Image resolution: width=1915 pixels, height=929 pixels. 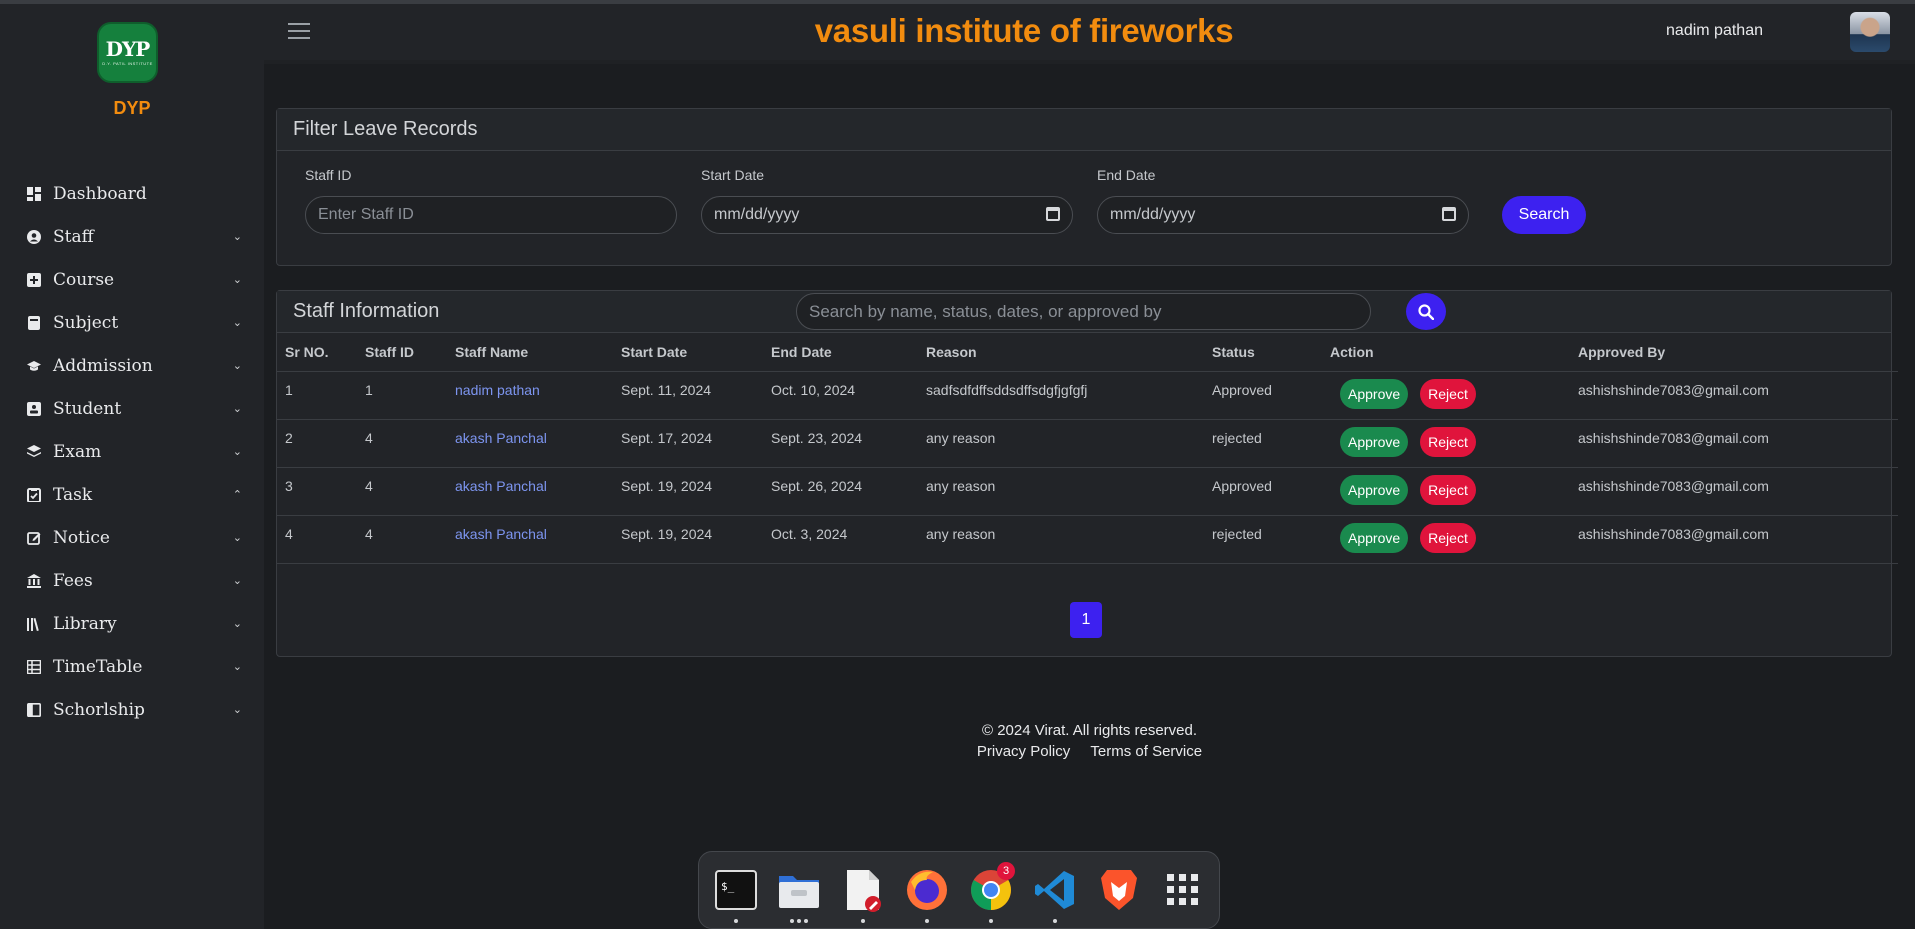 What do you see at coordinates (385, 129) in the screenshot?
I see `filter-card-title: Filter Leave Records` at bounding box center [385, 129].